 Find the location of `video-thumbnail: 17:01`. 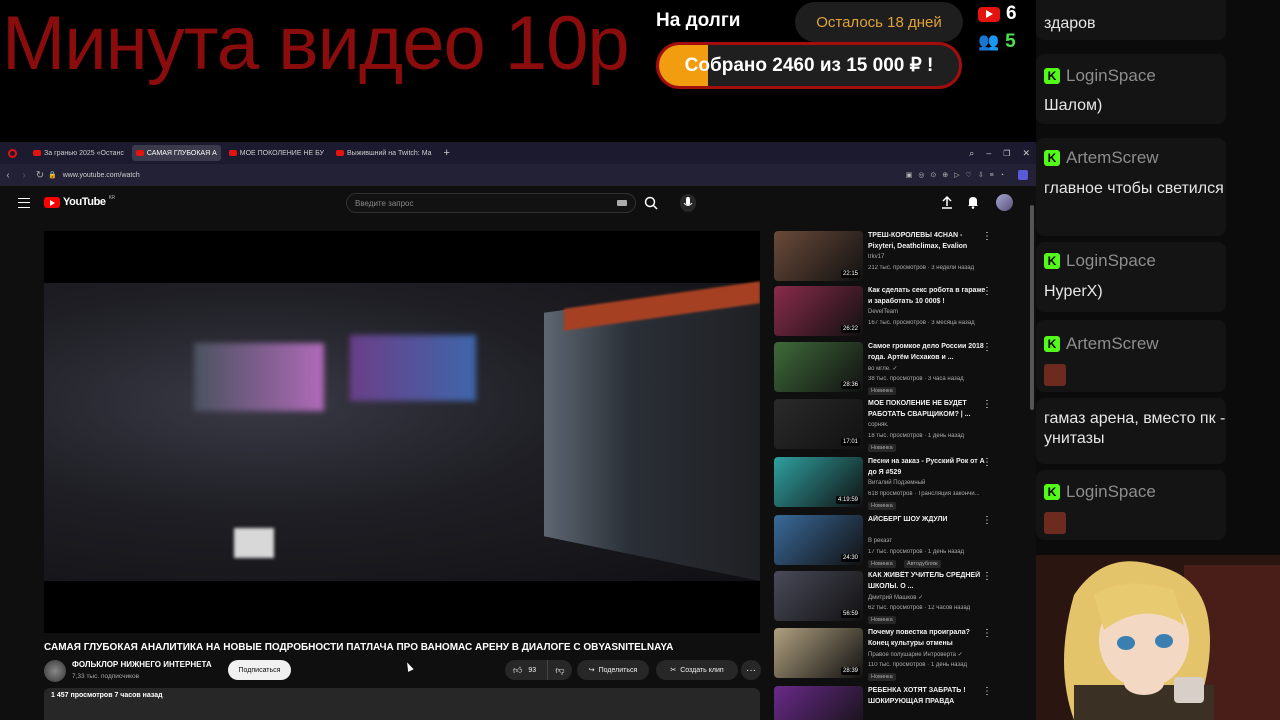

video-thumbnail: 17:01 is located at coordinates (818, 424).